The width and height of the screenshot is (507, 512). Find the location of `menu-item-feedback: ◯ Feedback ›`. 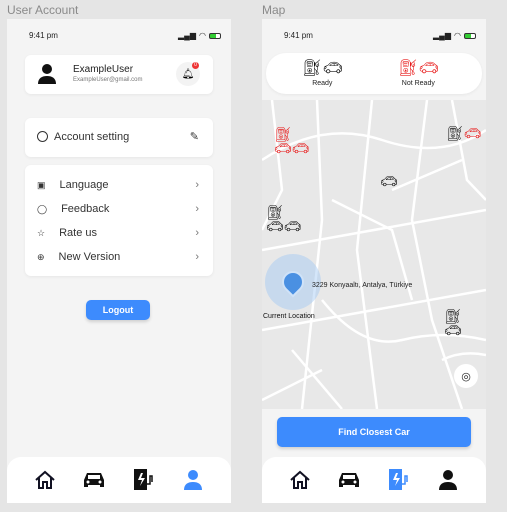

menu-item-feedback: ◯ Feedback › is located at coordinates (118, 209).